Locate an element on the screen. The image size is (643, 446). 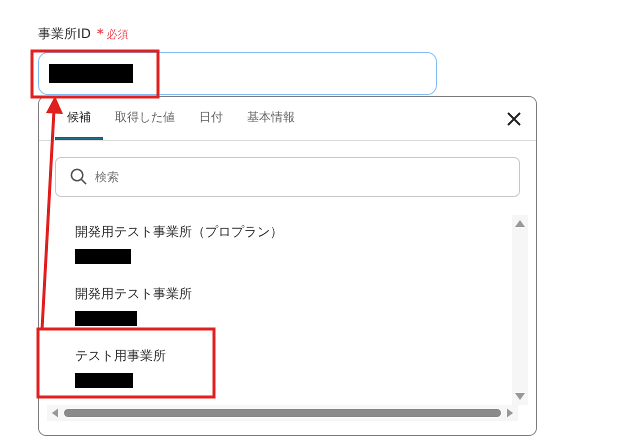
option-name: テスト用事業所 is located at coordinates (293, 356).